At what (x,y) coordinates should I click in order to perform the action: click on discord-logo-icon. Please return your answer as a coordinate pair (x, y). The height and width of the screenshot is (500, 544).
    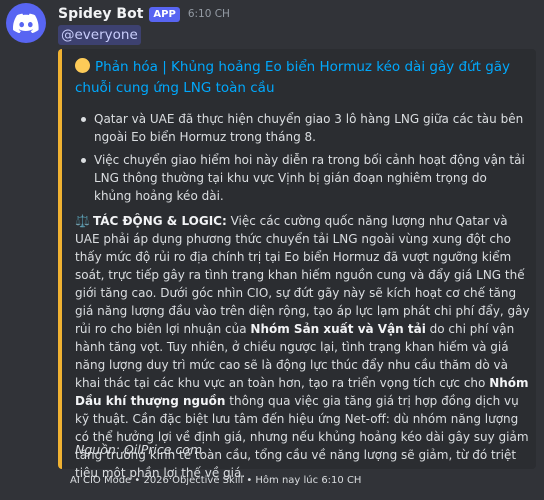
    Looking at the image, I should click on (26, 23).